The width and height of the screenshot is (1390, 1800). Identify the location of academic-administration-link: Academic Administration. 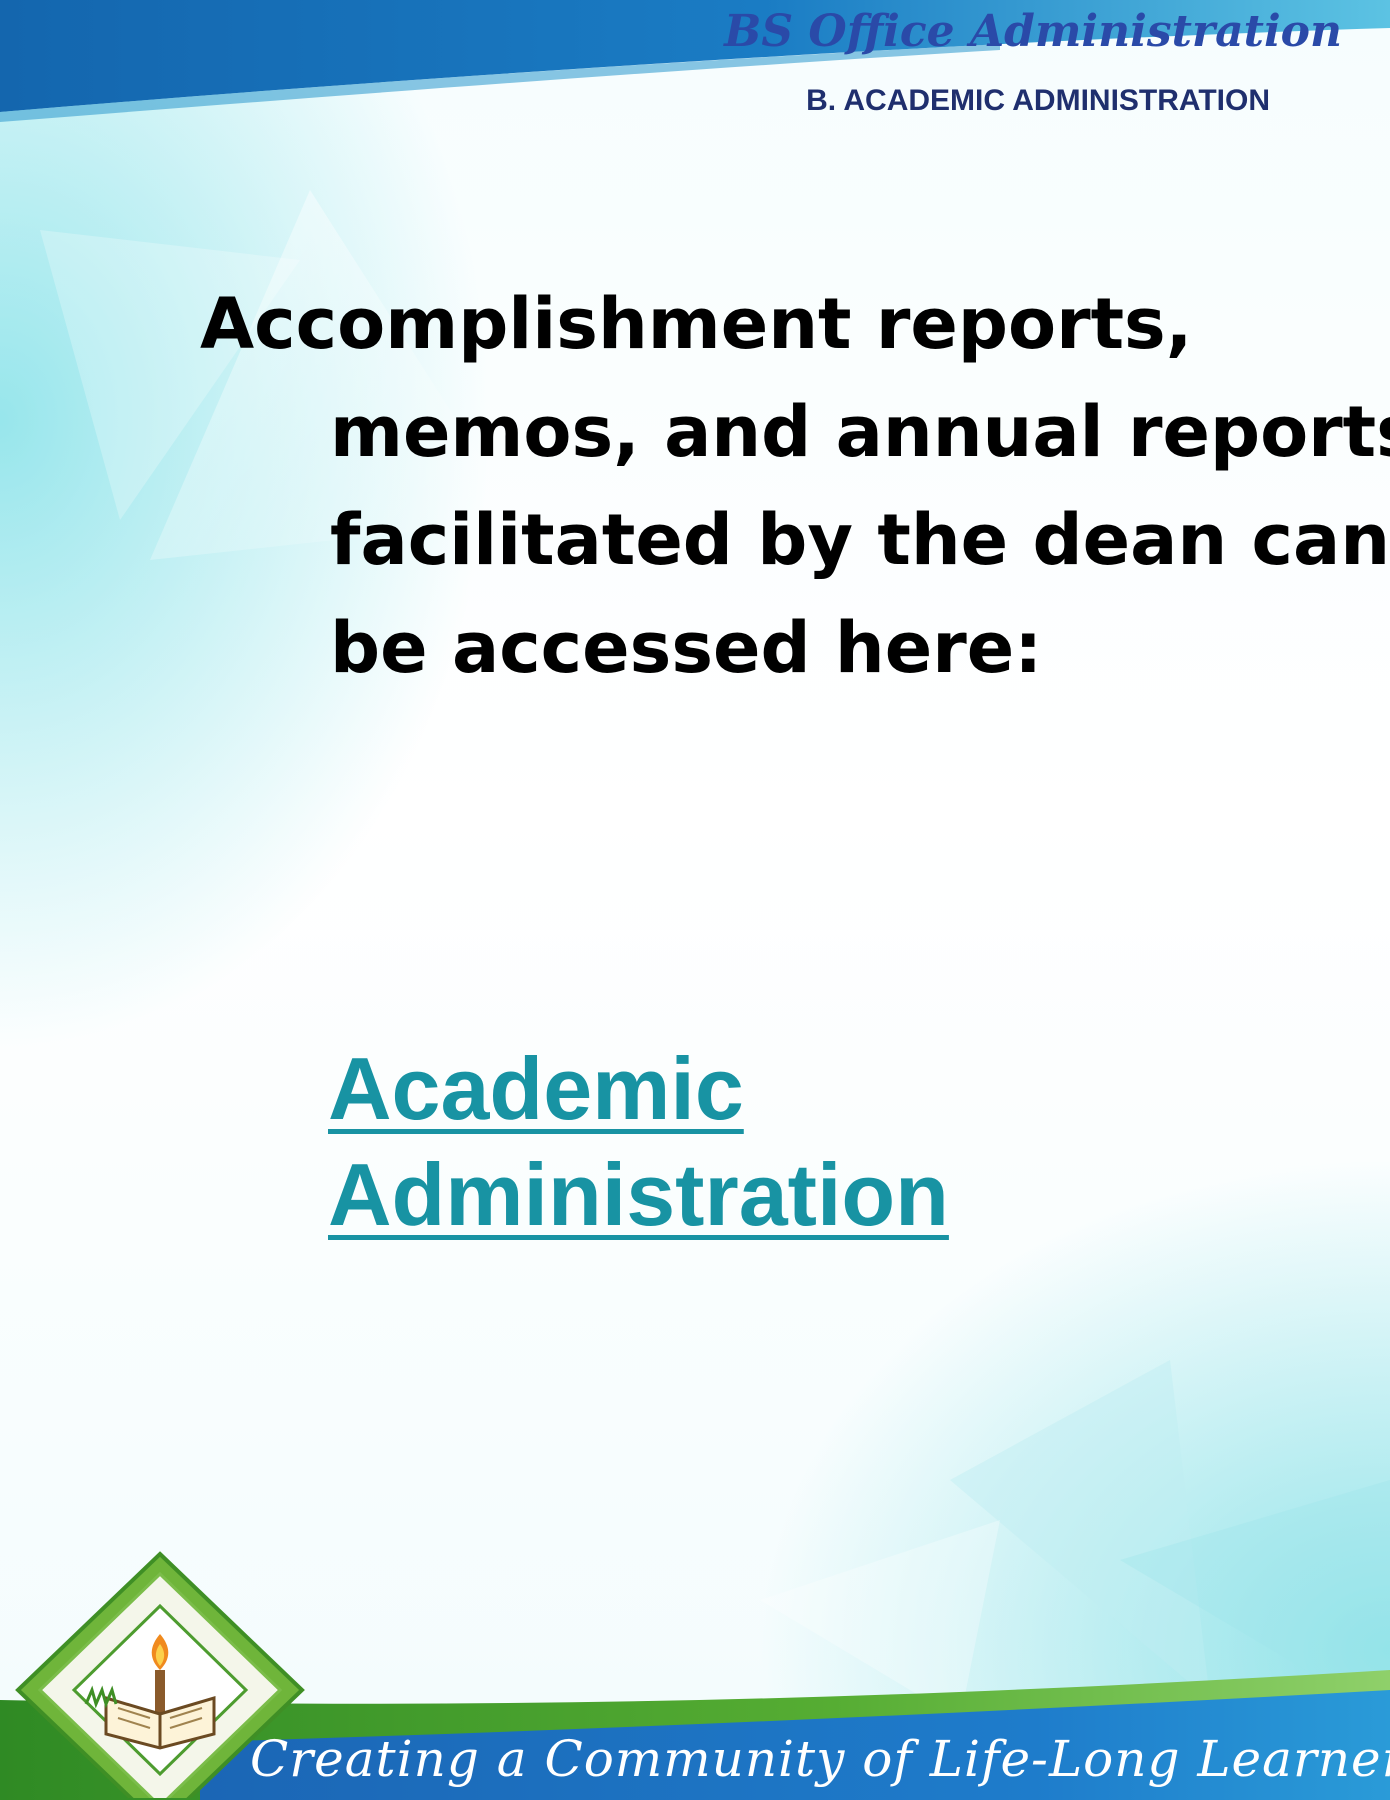
(728, 1142).